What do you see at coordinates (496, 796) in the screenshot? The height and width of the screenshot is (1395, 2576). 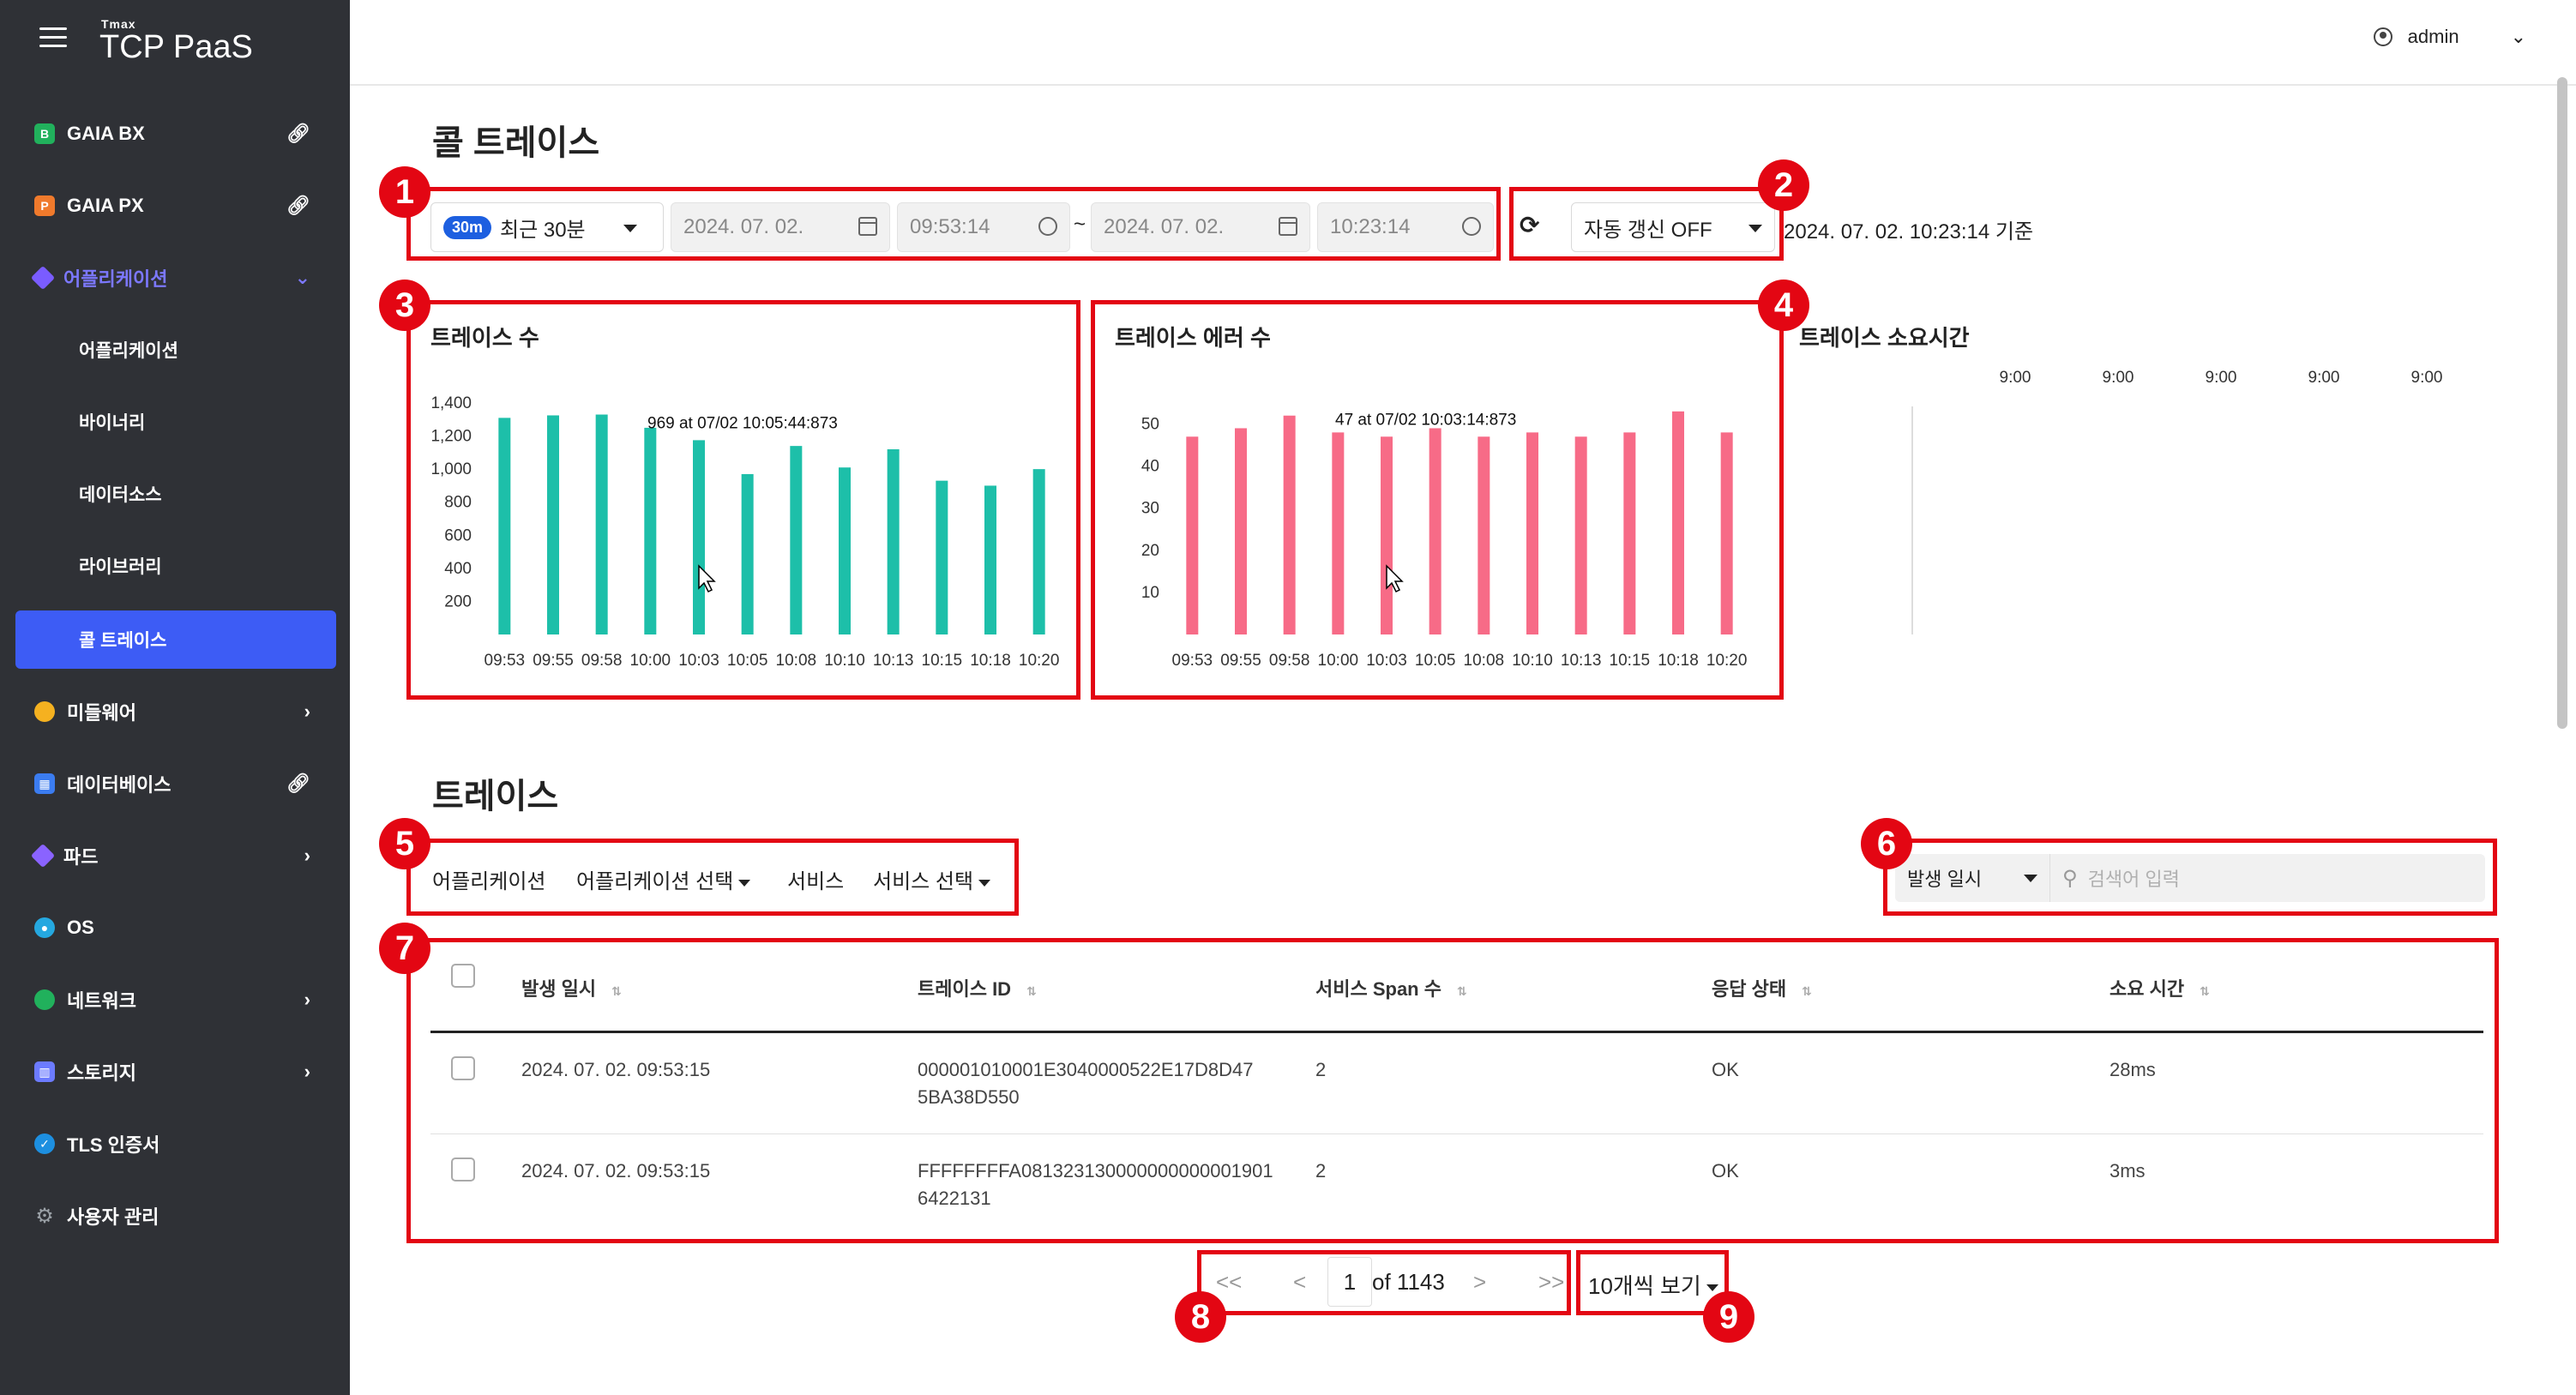 I see `section-title-trace: 트레이스` at bounding box center [496, 796].